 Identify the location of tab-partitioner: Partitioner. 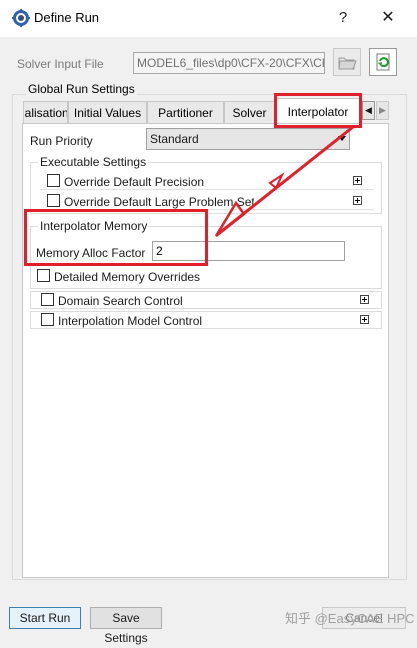
(185, 112).